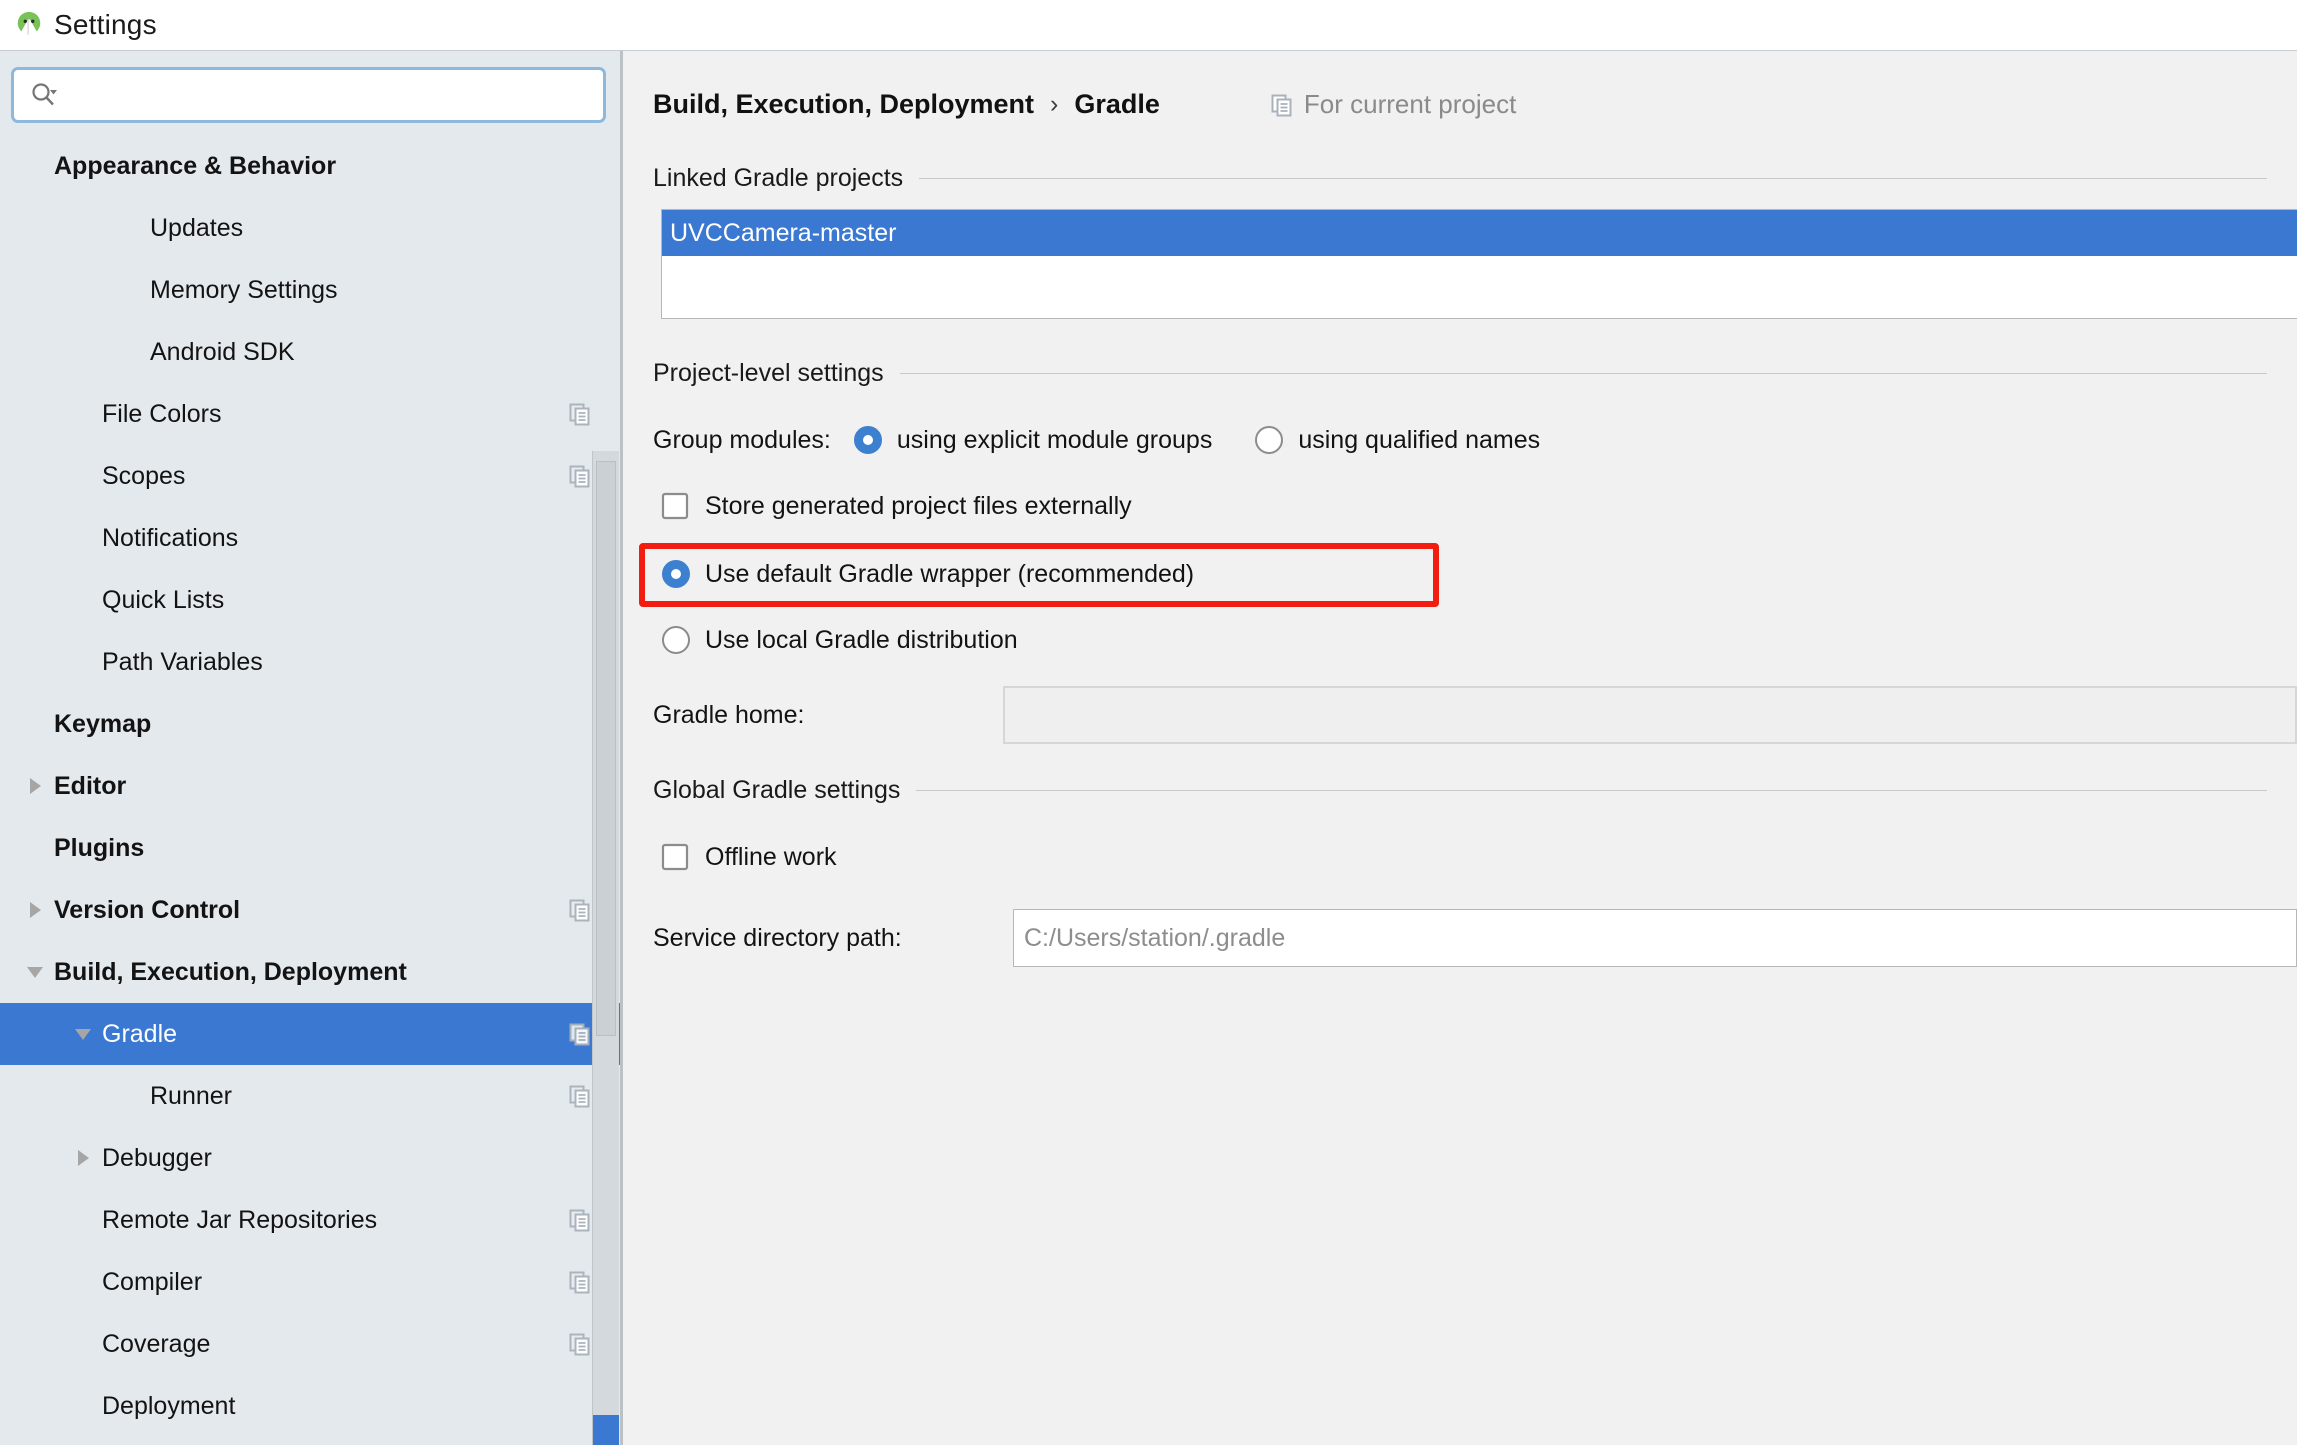  Describe the element at coordinates (729, 714) in the screenshot. I see `gradle-home-label: Gradle home:` at that location.